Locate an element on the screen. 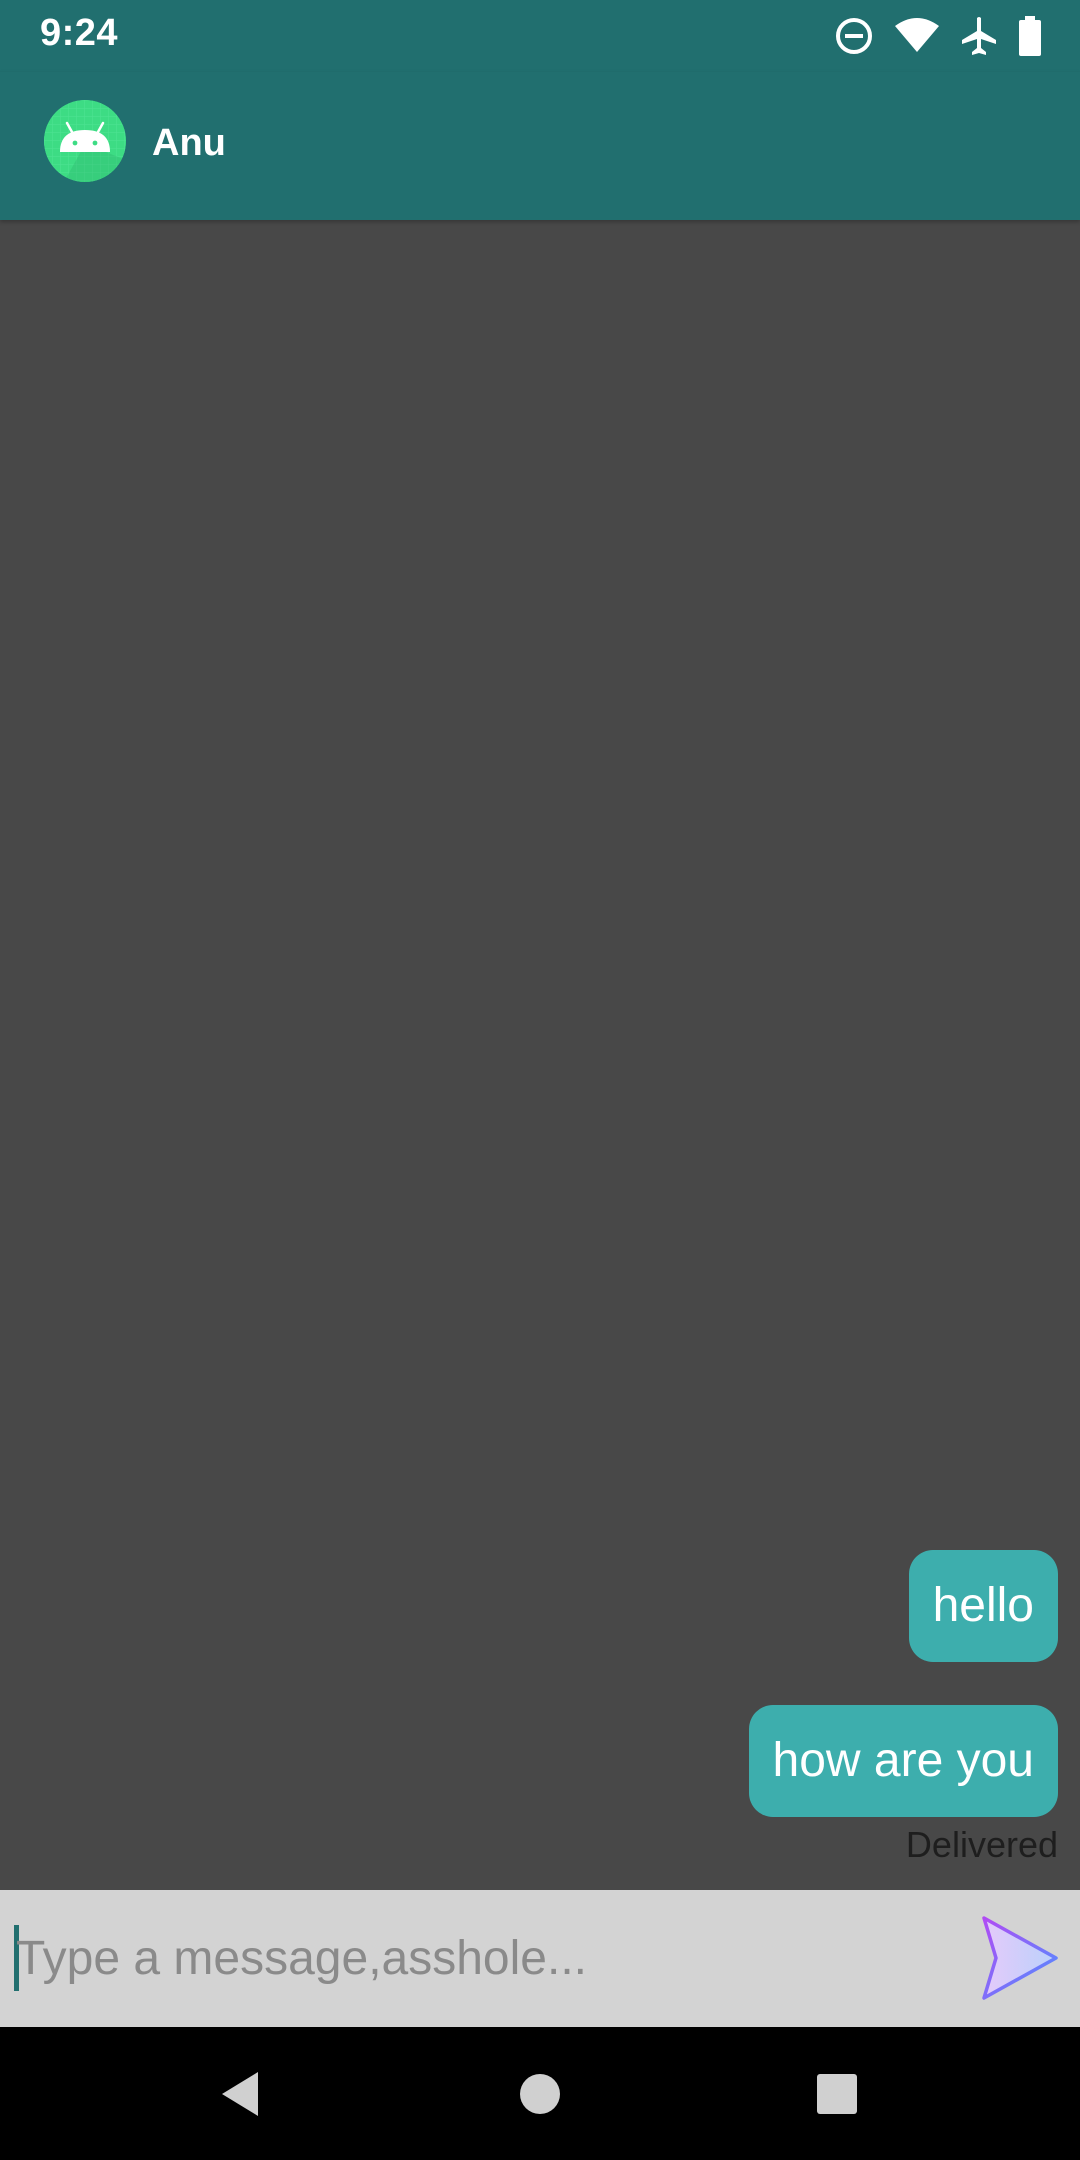  delivery-status: Delivered is located at coordinates (981, 1844).